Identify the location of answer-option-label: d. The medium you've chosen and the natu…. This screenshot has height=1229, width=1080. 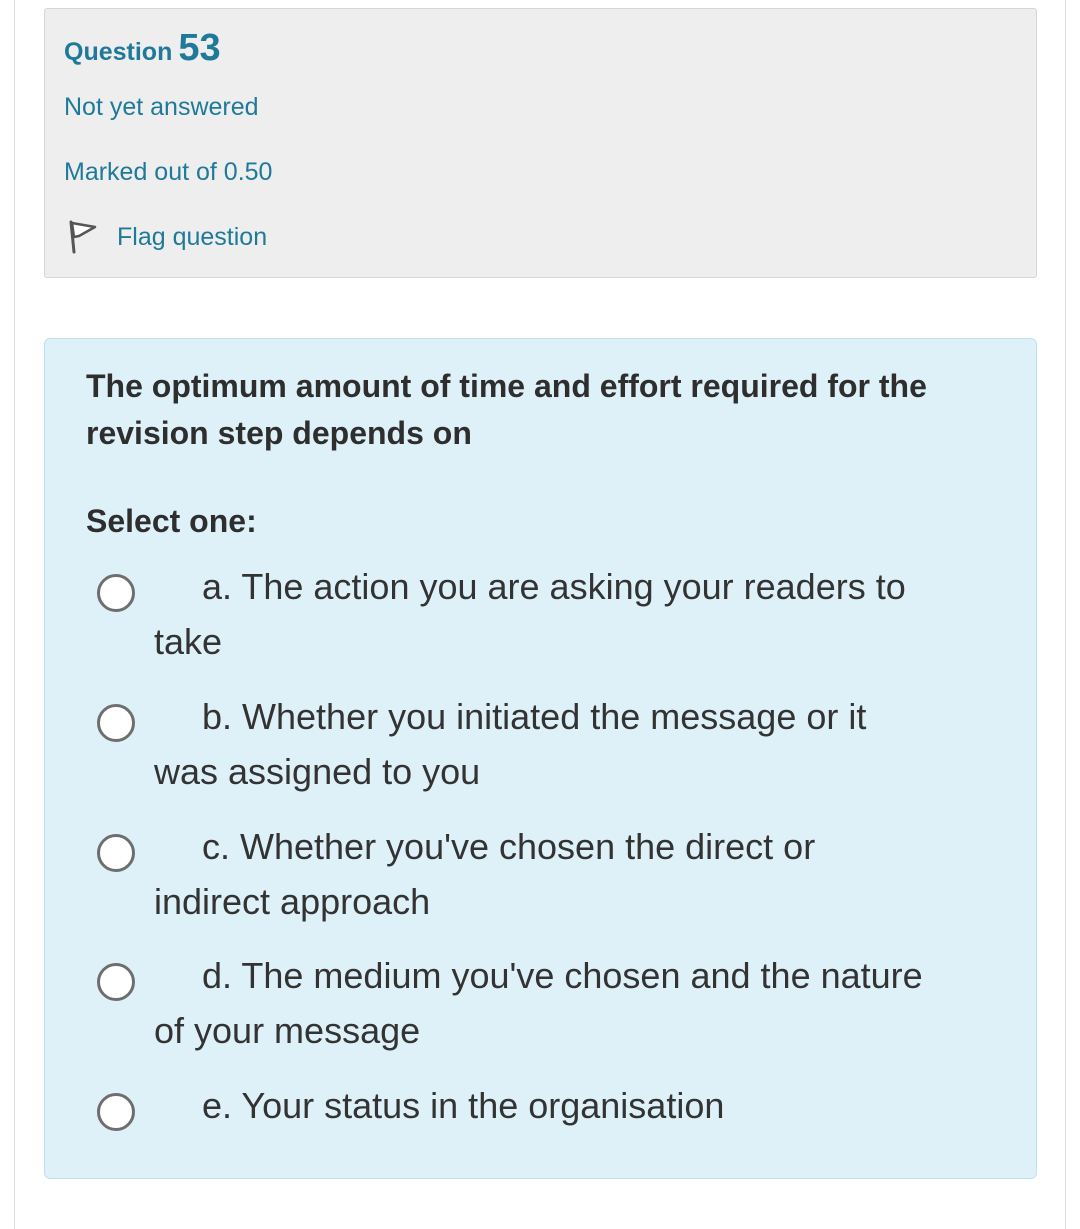
(538, 1003).